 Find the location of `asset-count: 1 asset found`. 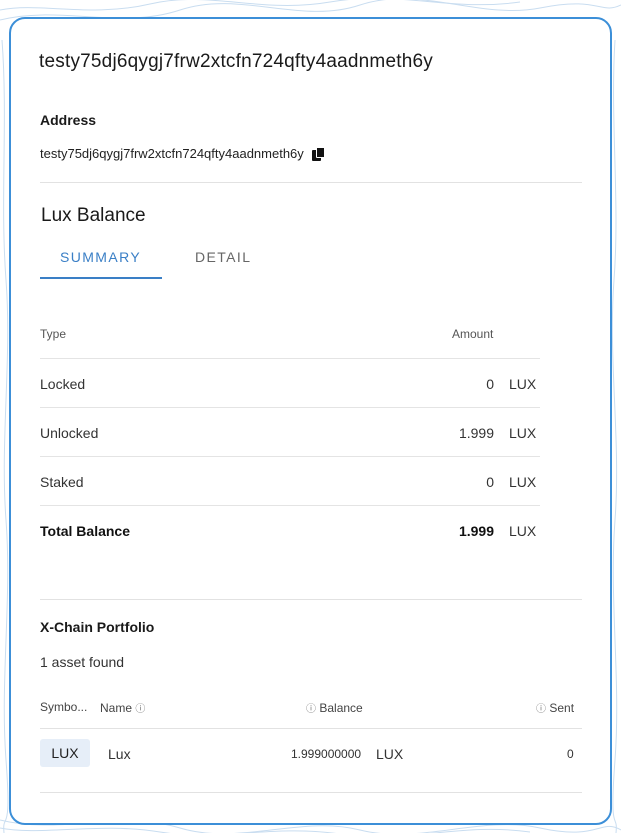

asset-count: 1 asset found is located at coordinates (82, 662).